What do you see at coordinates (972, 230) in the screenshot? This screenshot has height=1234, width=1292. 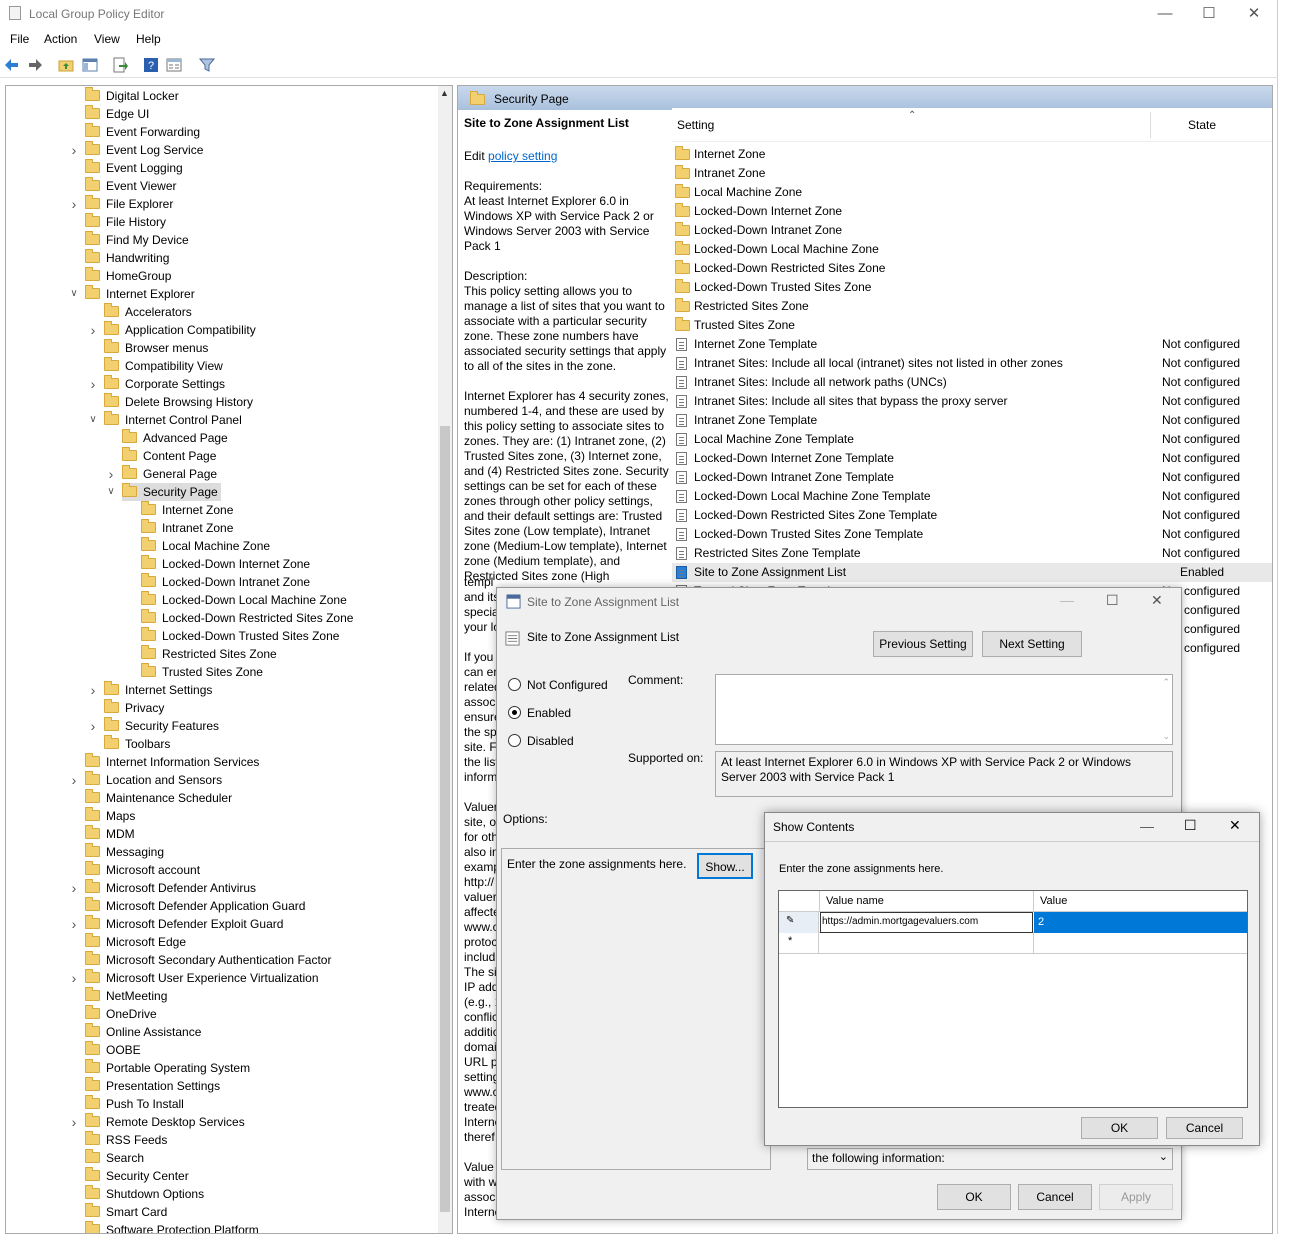 I see `list-item: Locked-Down Intranet Zone` at bounding box center [972, 230].